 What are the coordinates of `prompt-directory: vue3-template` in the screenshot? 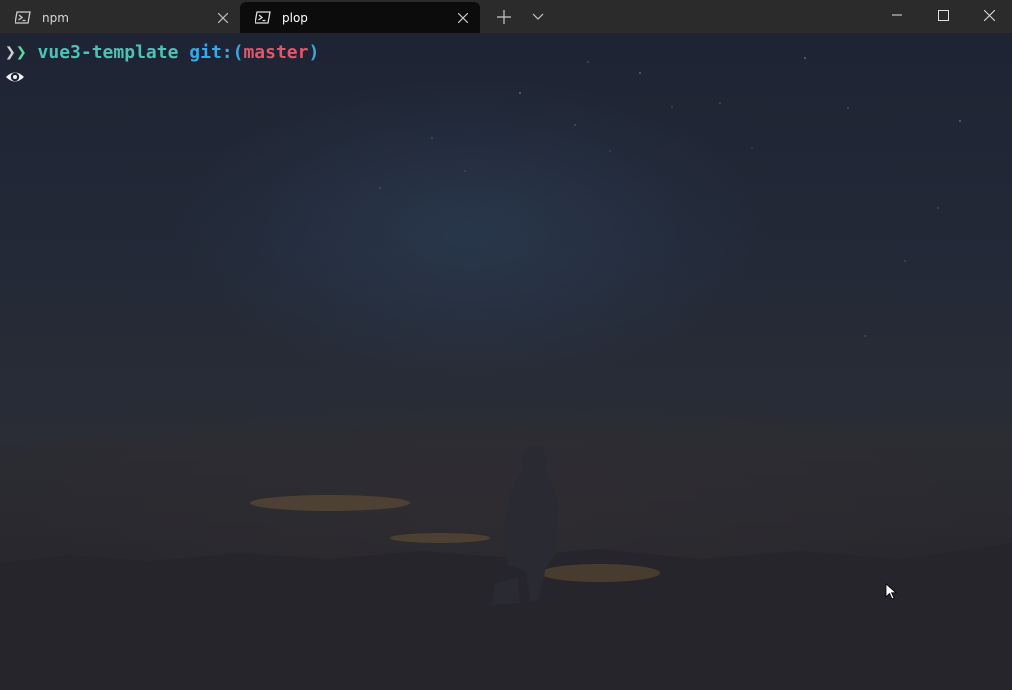 It's located at (108, 52).